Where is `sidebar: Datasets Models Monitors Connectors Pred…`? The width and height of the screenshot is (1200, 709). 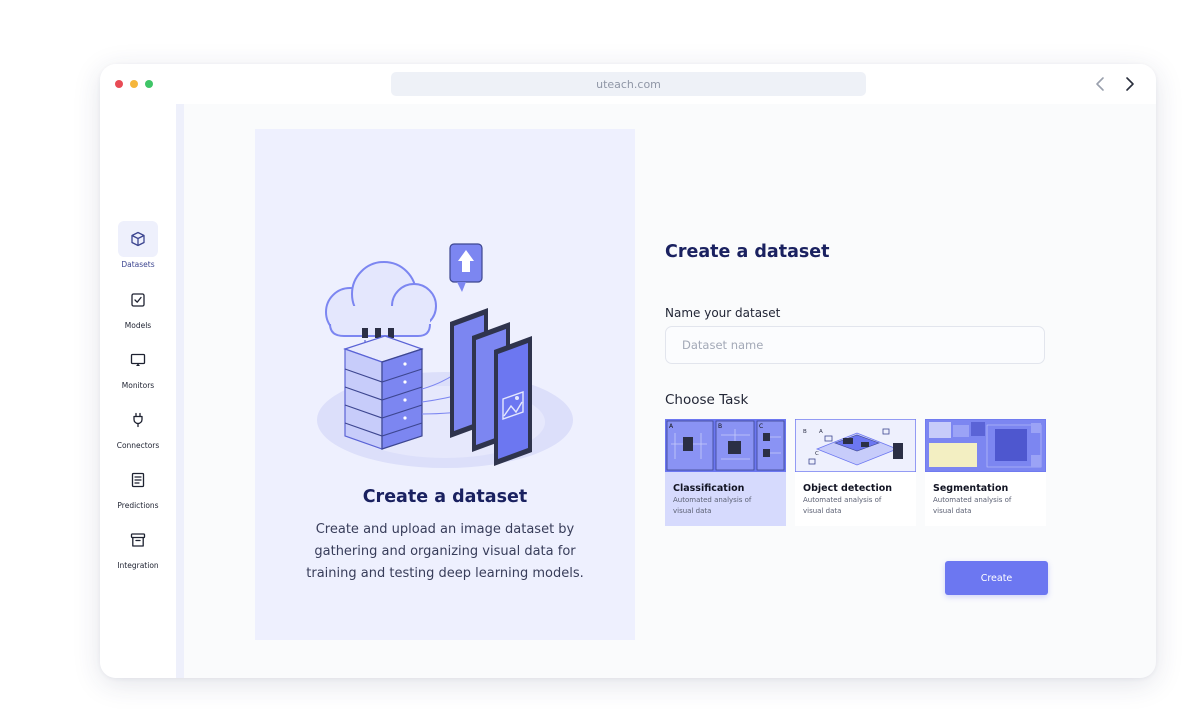
sidebar: Datasets Models Monitors Connectors Pred… is located at coordinates (138, 391).